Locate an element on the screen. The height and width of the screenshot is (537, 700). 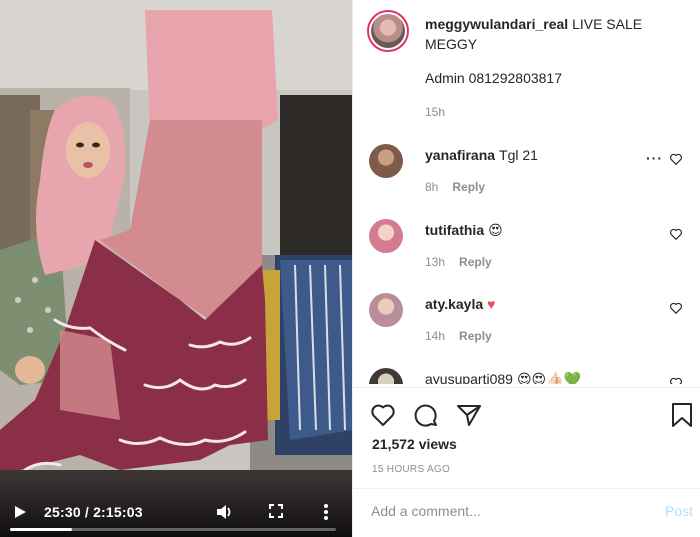
comment-time: 8h is located at coordinates (432, 187).